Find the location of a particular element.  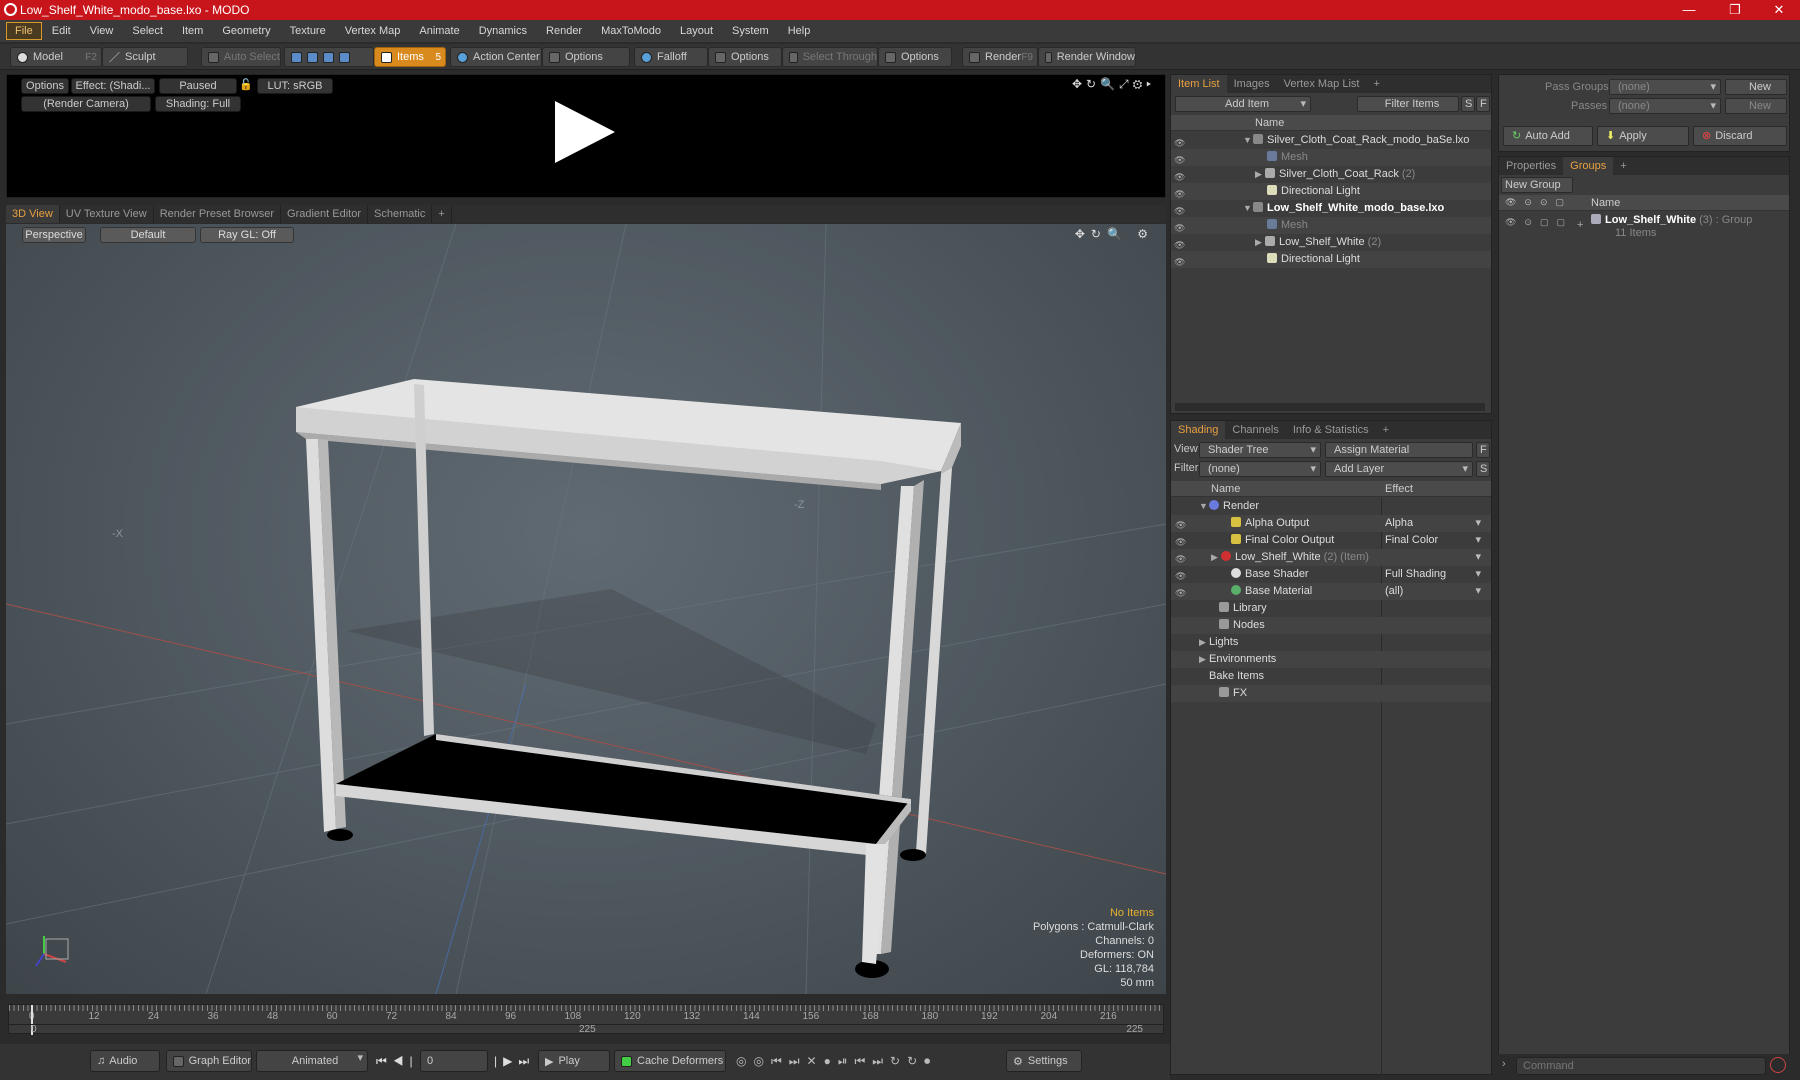

menu-animate: Animate is located at coordinates (439, 31).